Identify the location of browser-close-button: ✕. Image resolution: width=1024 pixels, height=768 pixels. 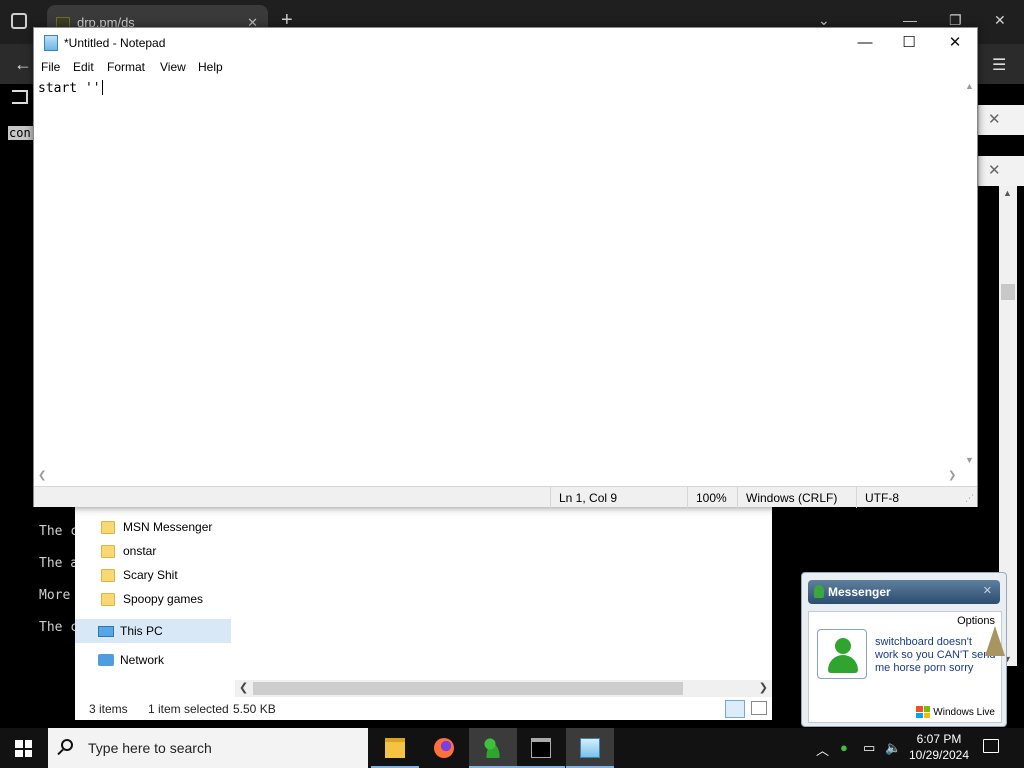
(1000, 20).